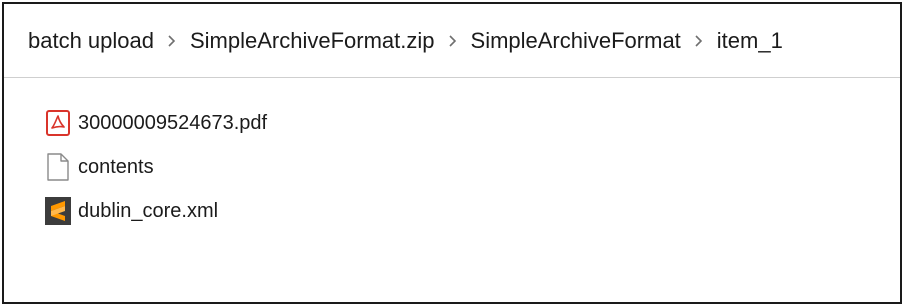 Image resolution: width=904 pixels, height=306 pixels. Describe the element at coordinates (58, 123) in the screenshot. I see `pdf-file-icon` at that location.